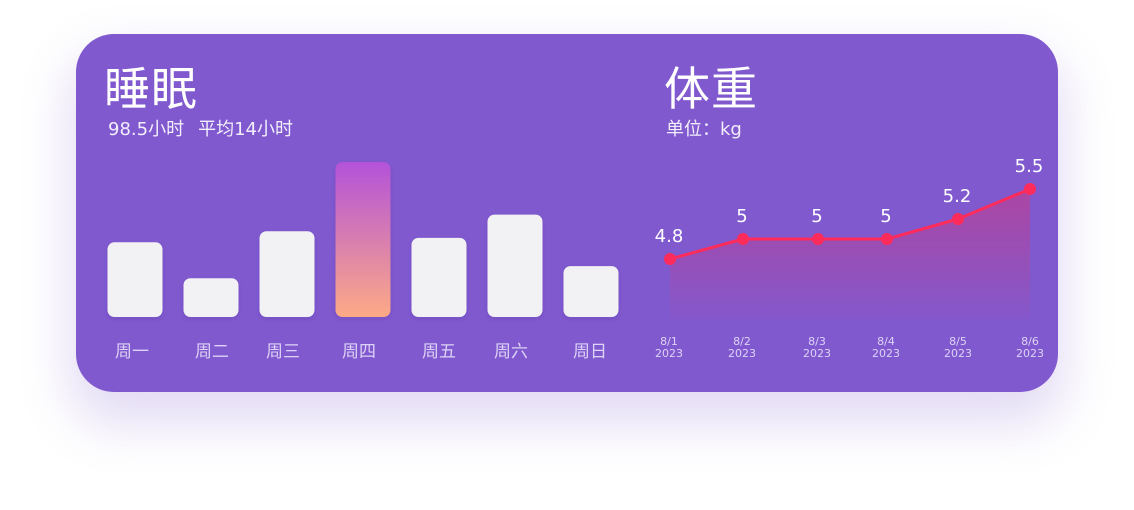 The width and height of the screenshot is (1134, 510). What do you see at coordinates (363, 239) in the screenshot?
I see `sleep-bar-周四` at bounding box center [363, 239].